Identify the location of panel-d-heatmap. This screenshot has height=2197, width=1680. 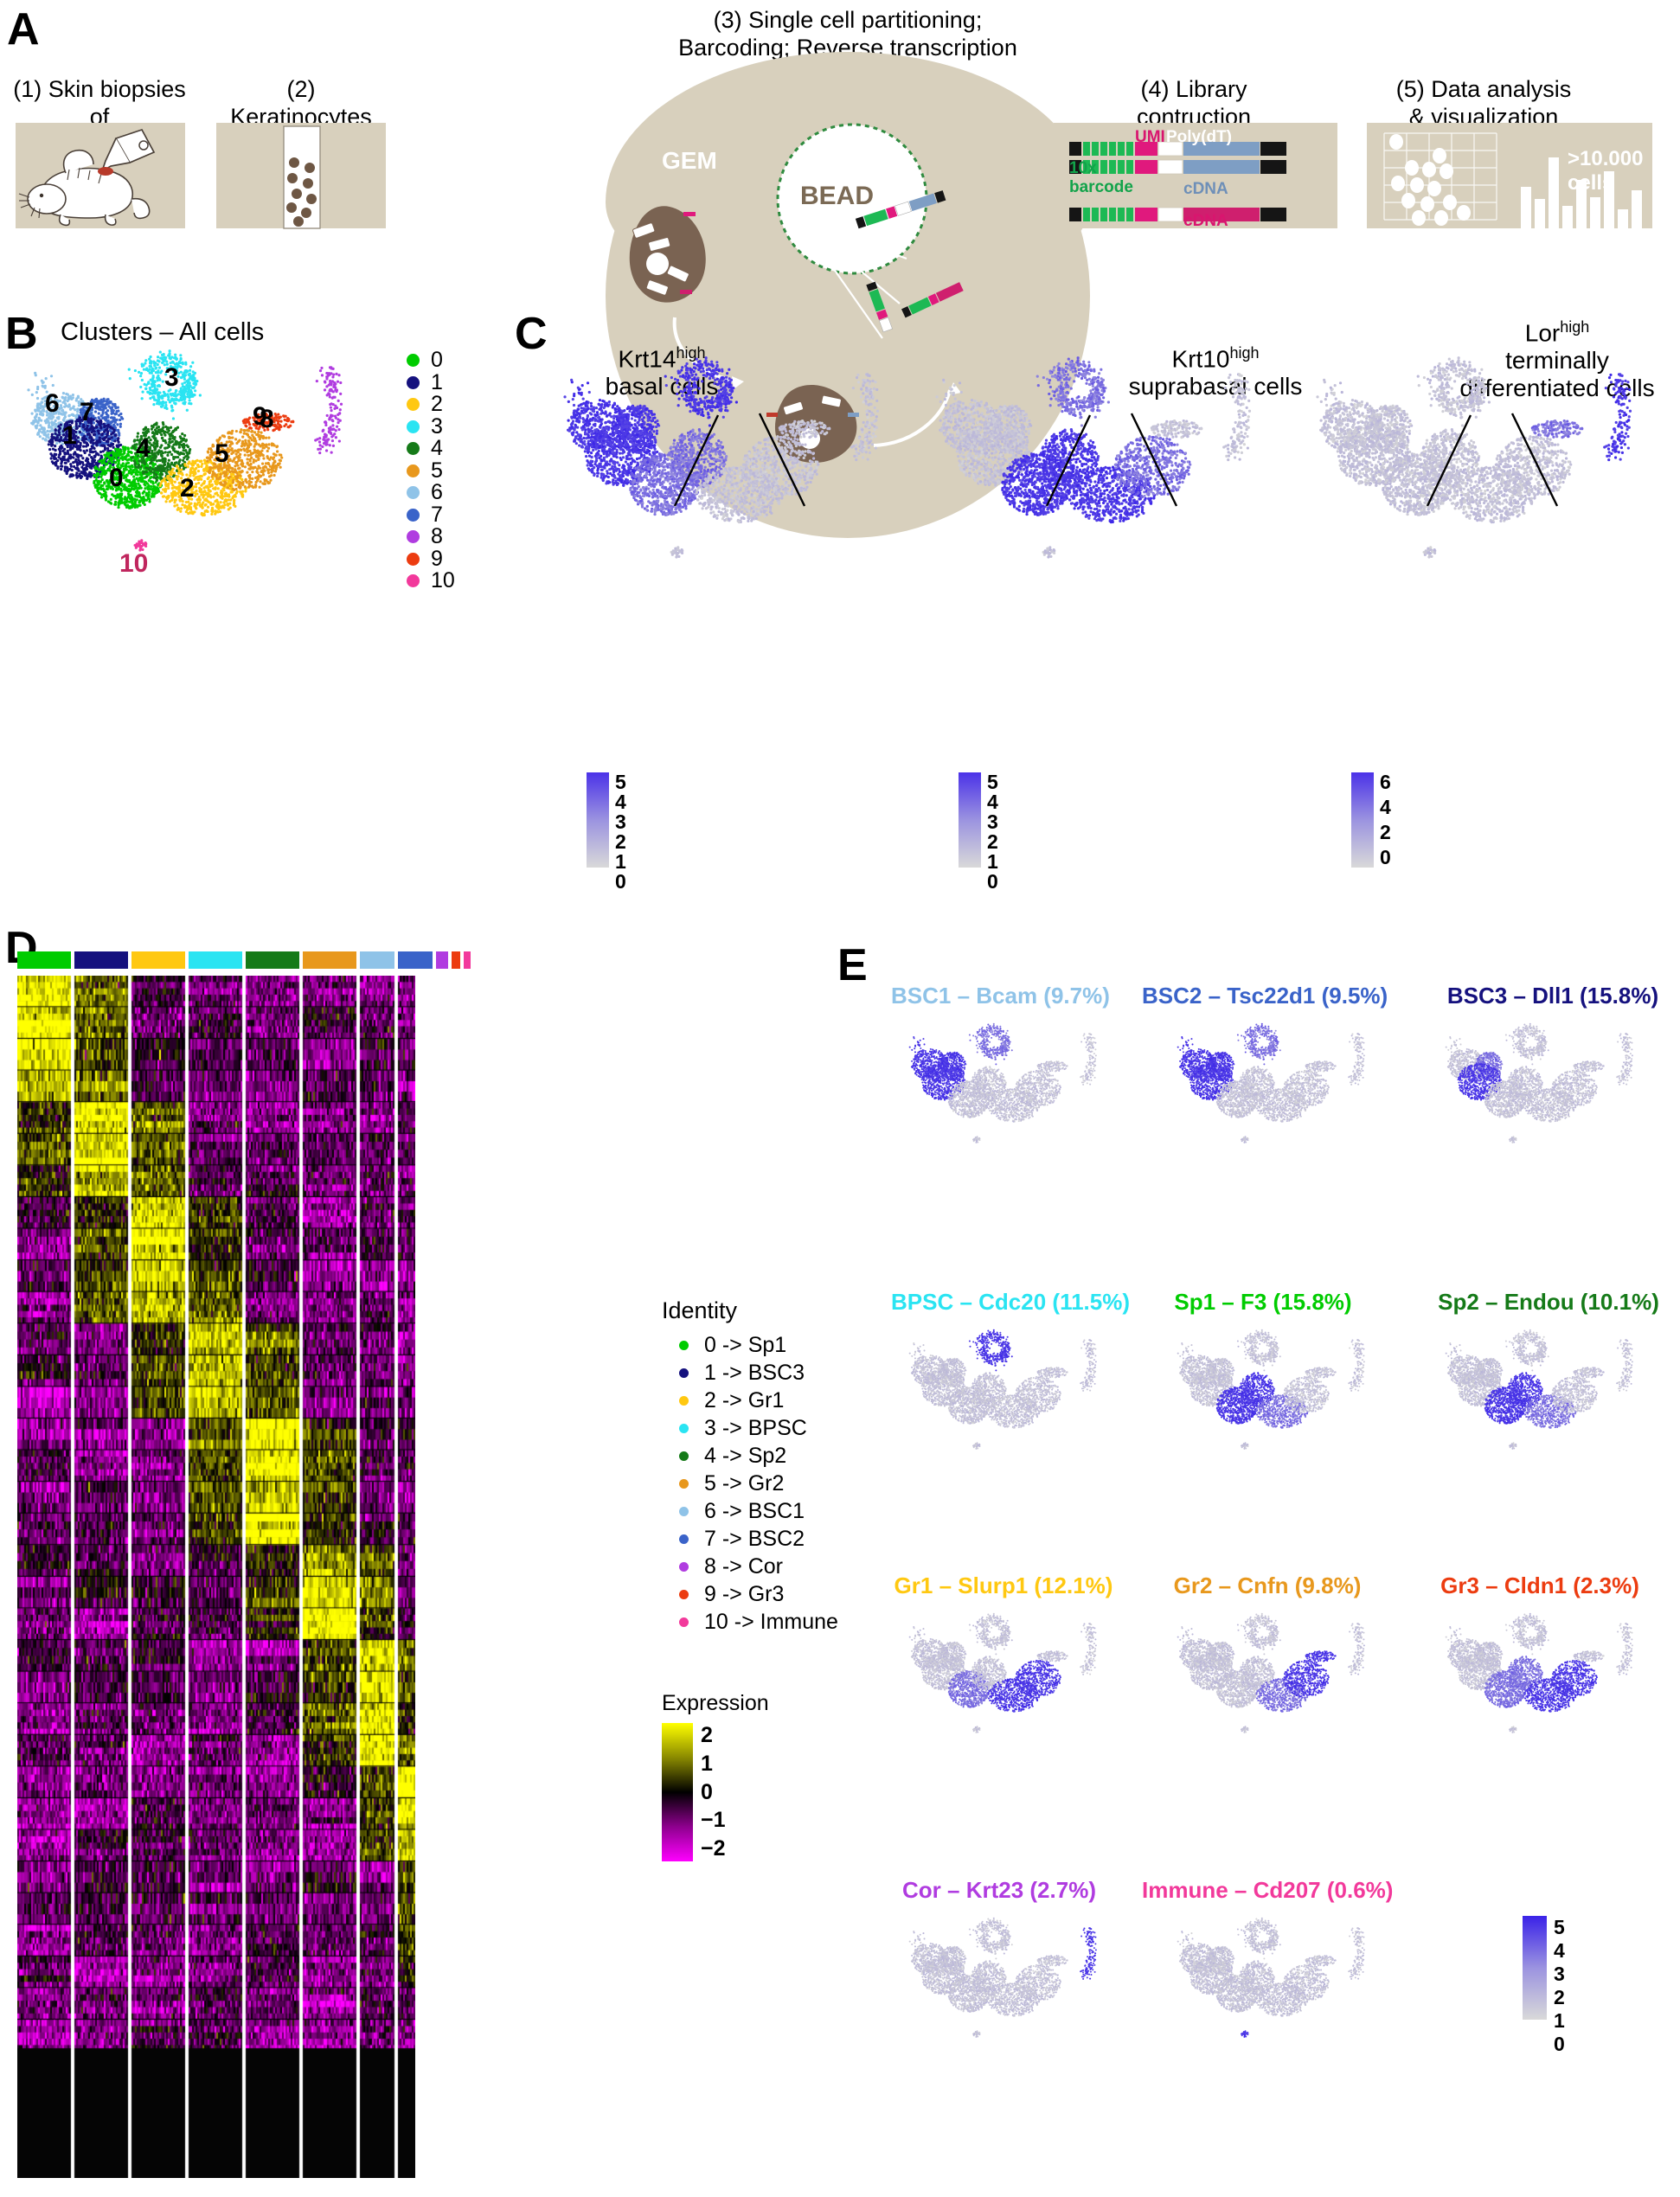
(216, 1577).